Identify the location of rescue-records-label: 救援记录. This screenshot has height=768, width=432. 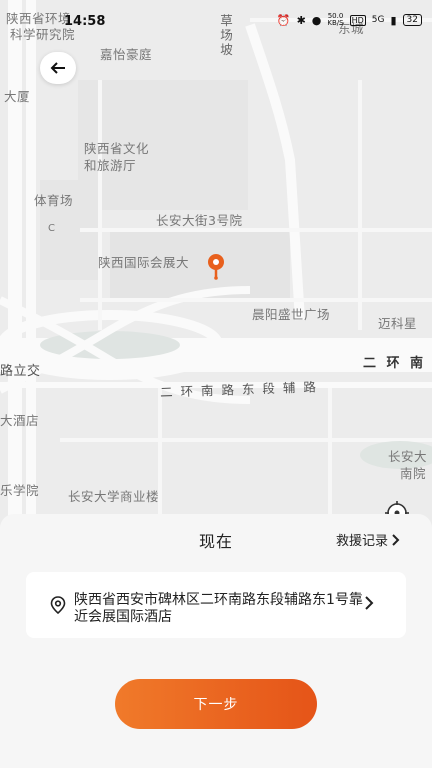
(361, 541).